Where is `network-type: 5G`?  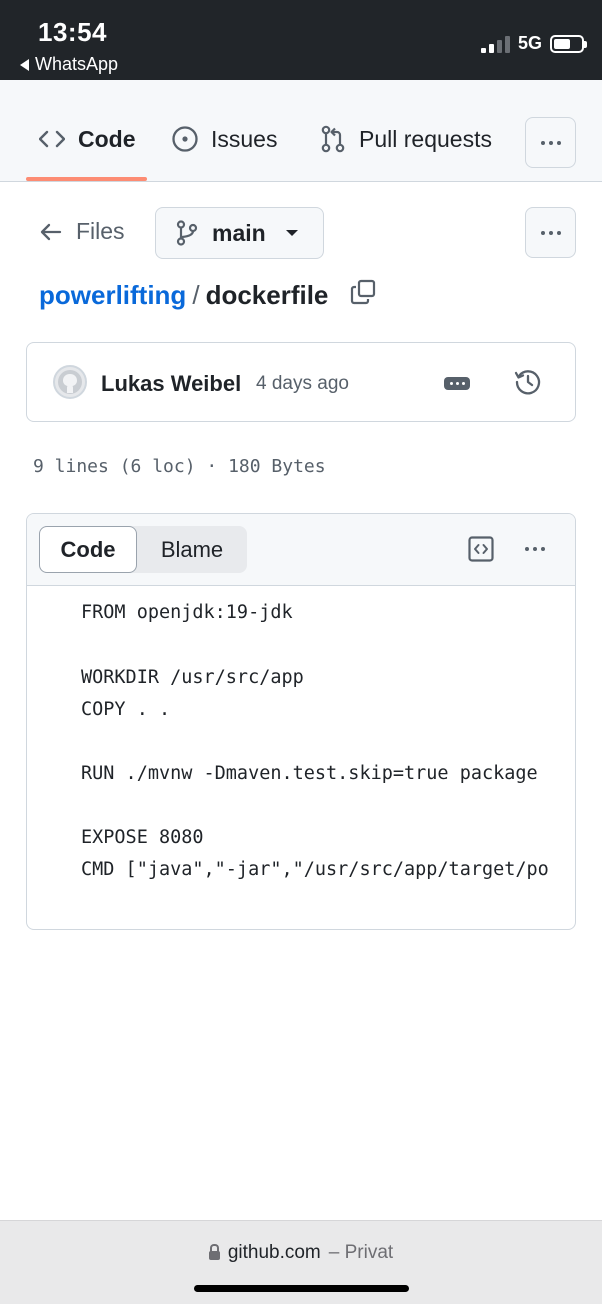 network-type: 5G is located at coordinates (529, 43).